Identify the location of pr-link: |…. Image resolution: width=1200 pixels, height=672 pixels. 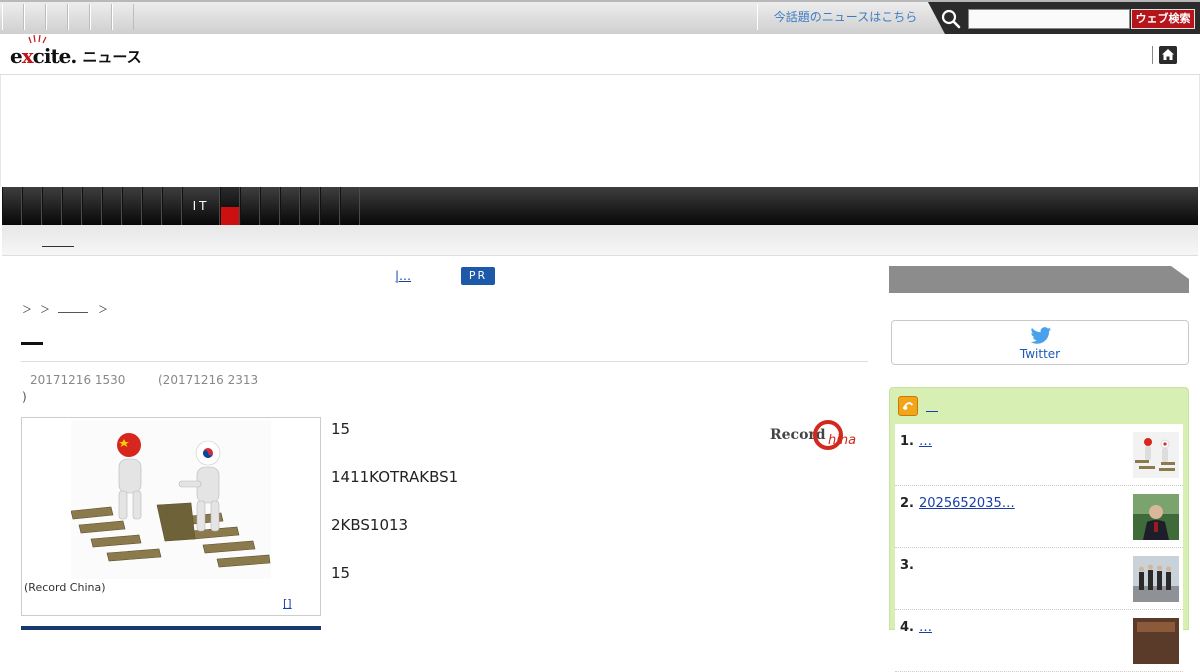
(423, 276).